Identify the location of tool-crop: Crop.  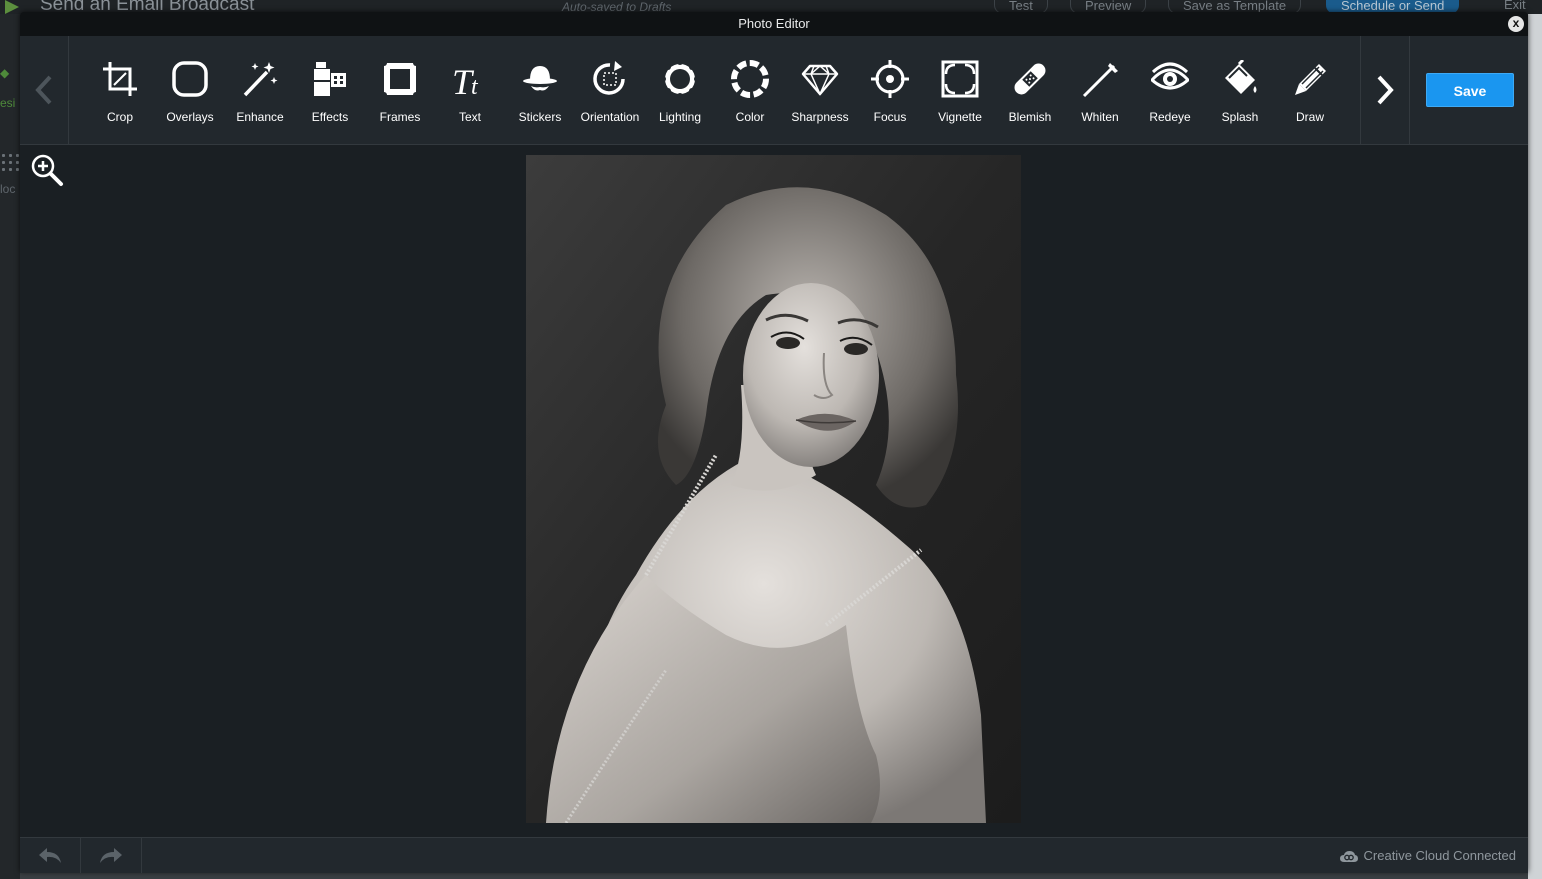
(120, 90).